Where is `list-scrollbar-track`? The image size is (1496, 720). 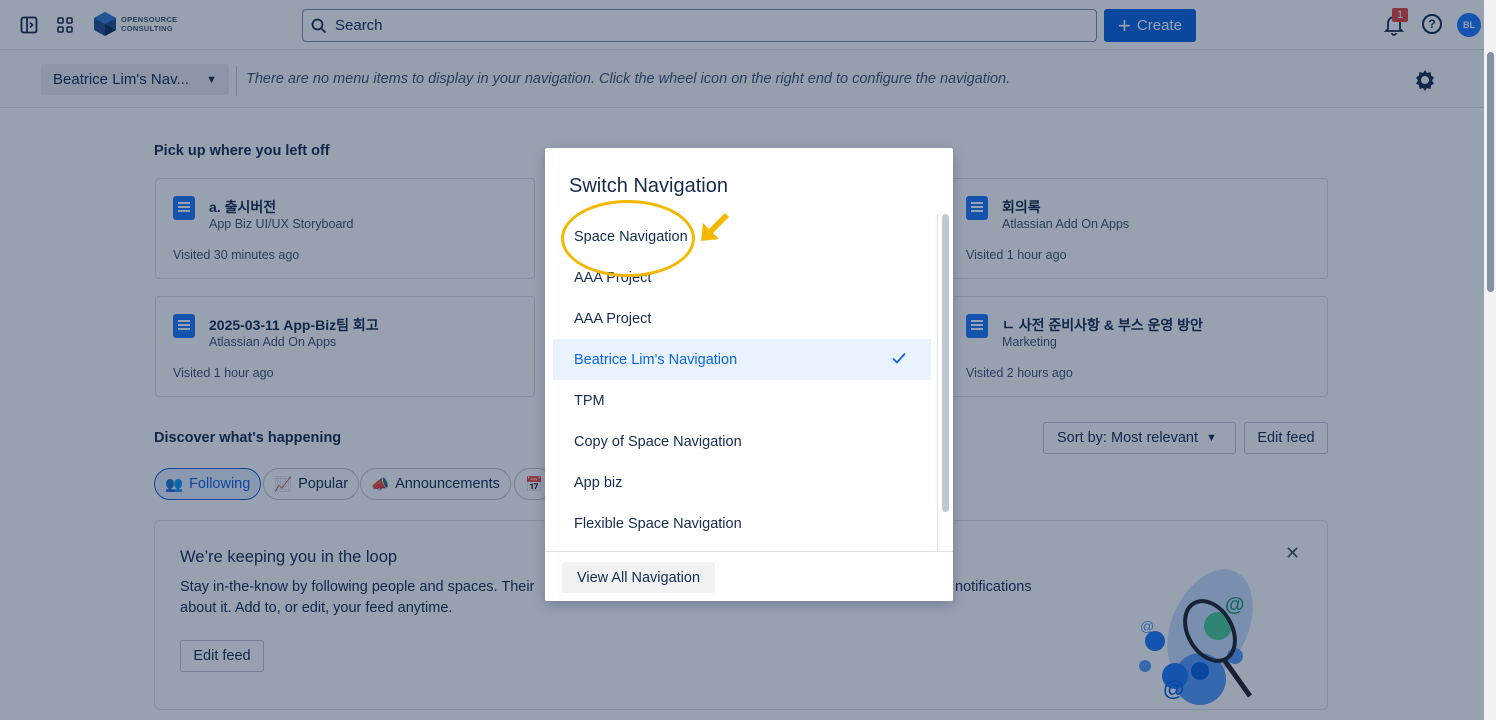 list-scrollbar-track is located at coordinates (937, 383).